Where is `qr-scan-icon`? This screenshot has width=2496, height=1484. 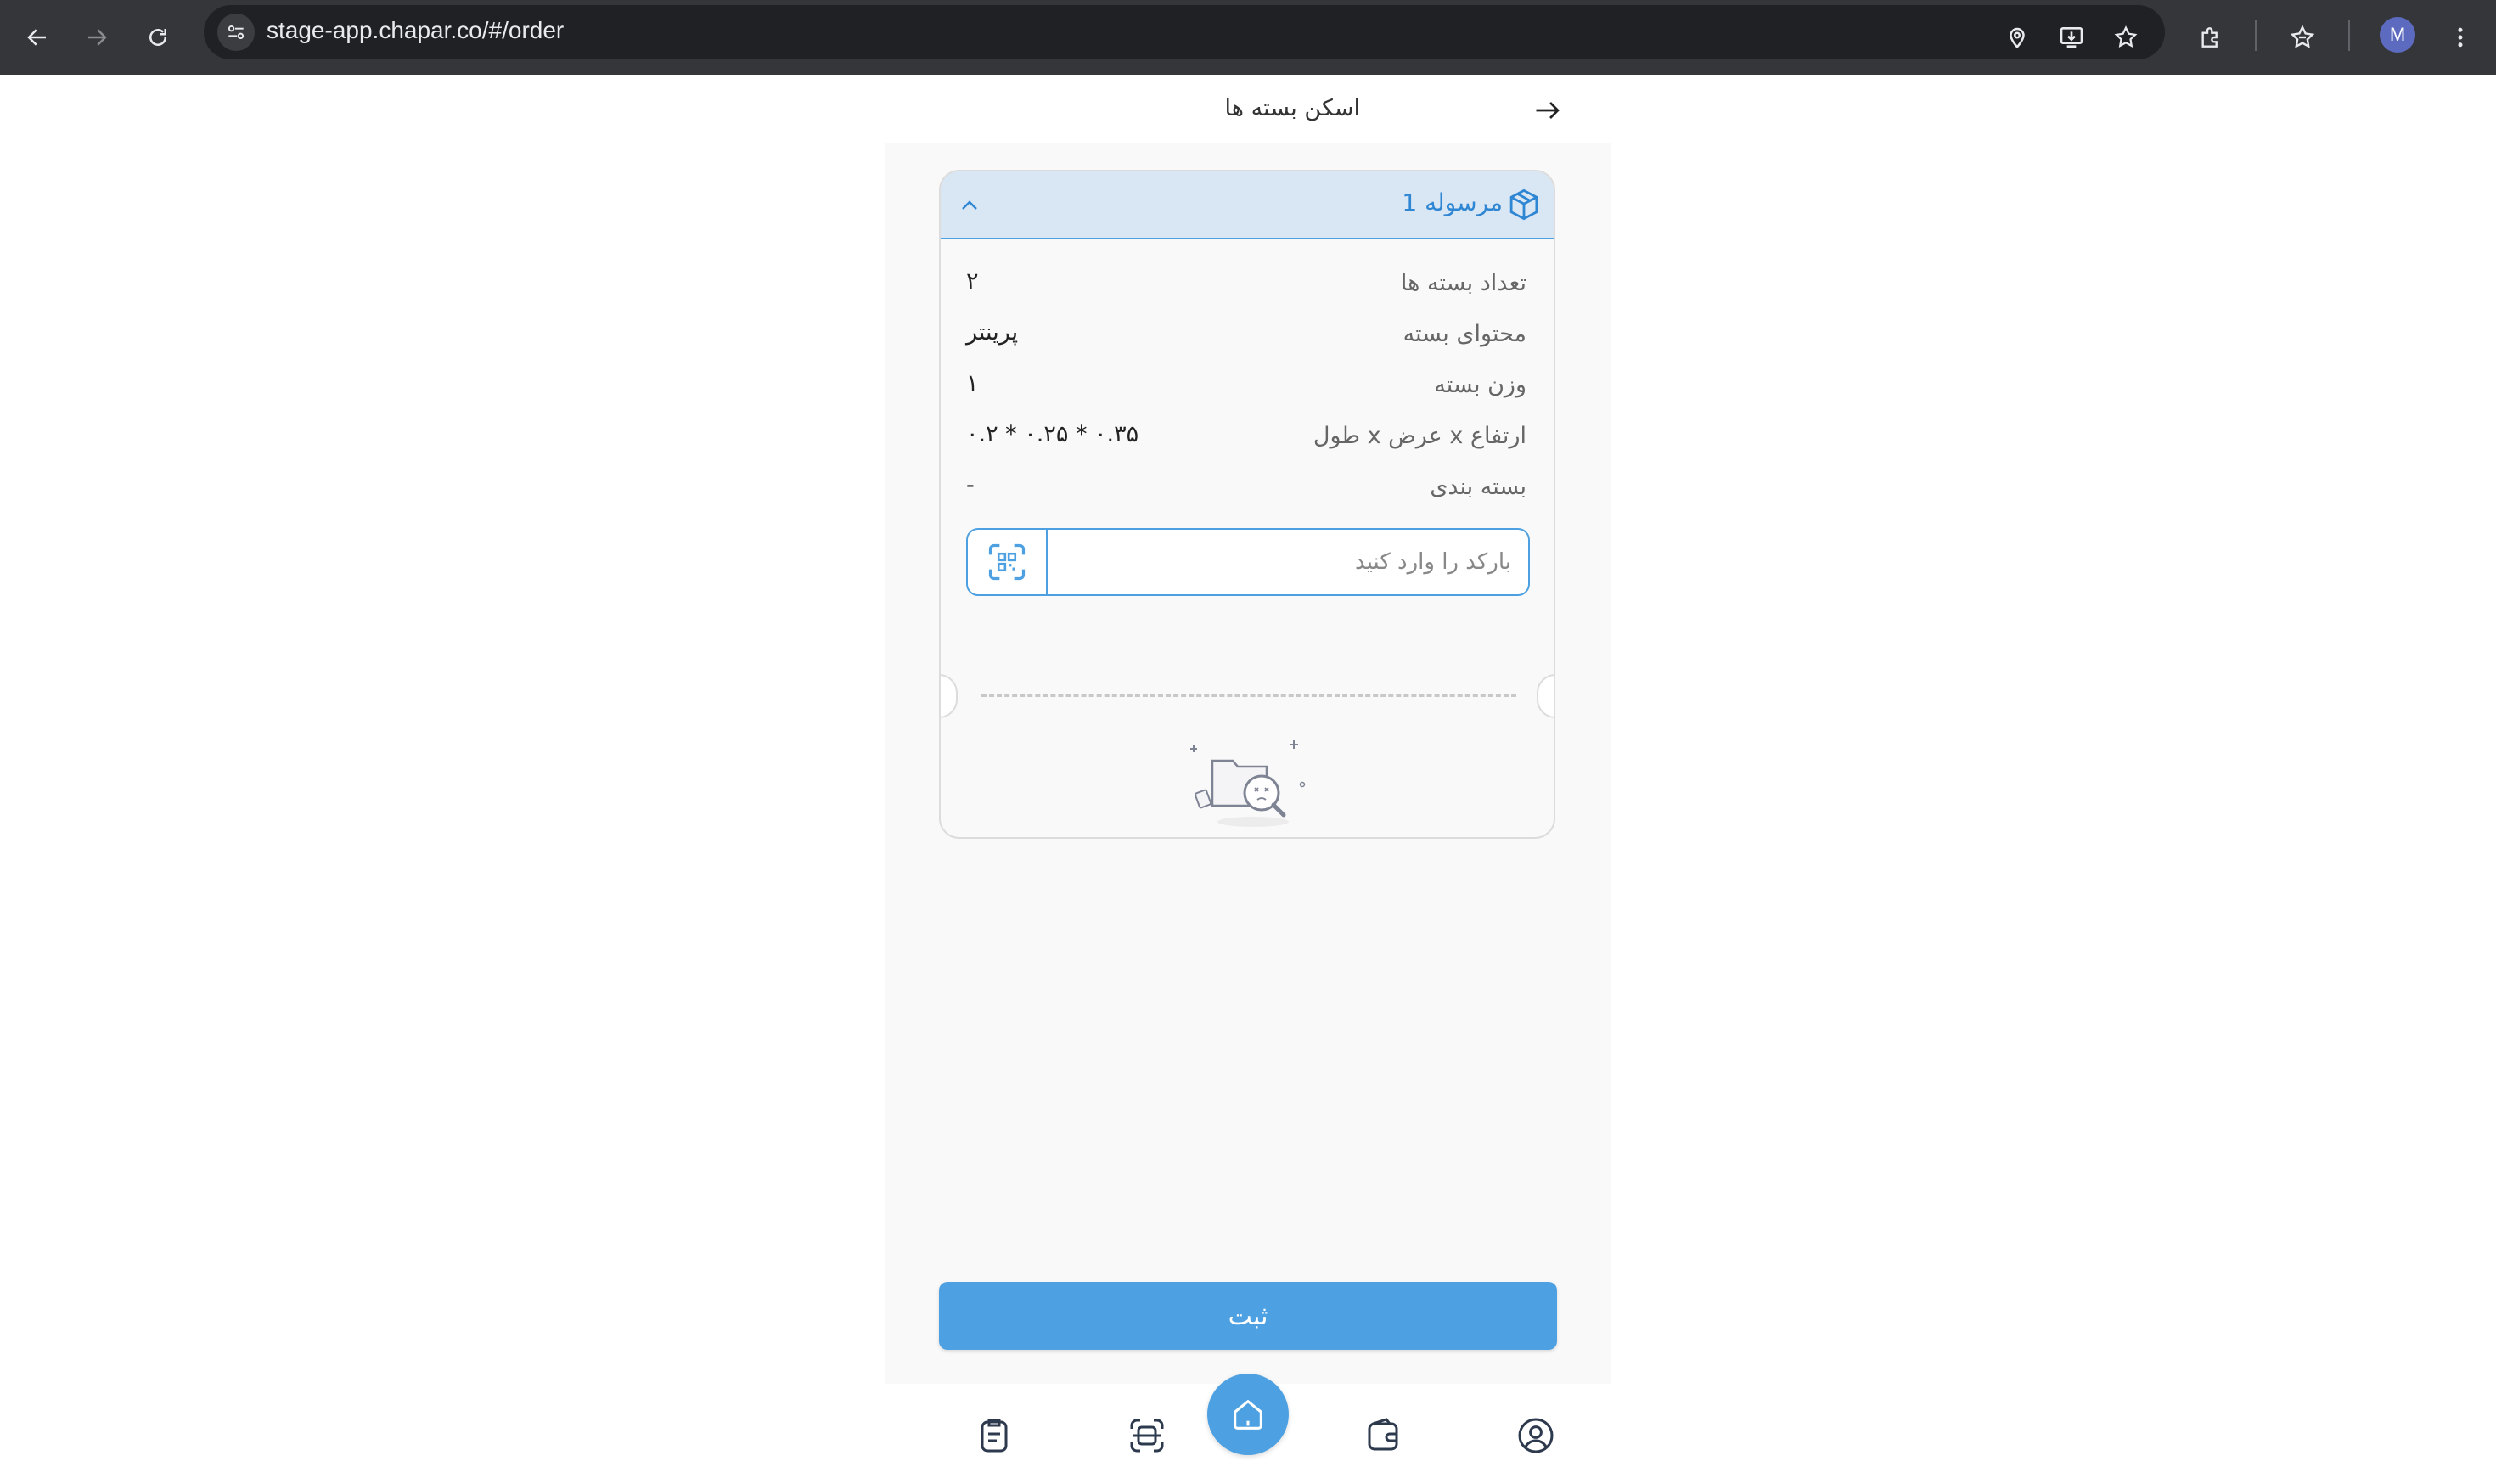 qr-scan-icon is located at coordinates (1007, 562).